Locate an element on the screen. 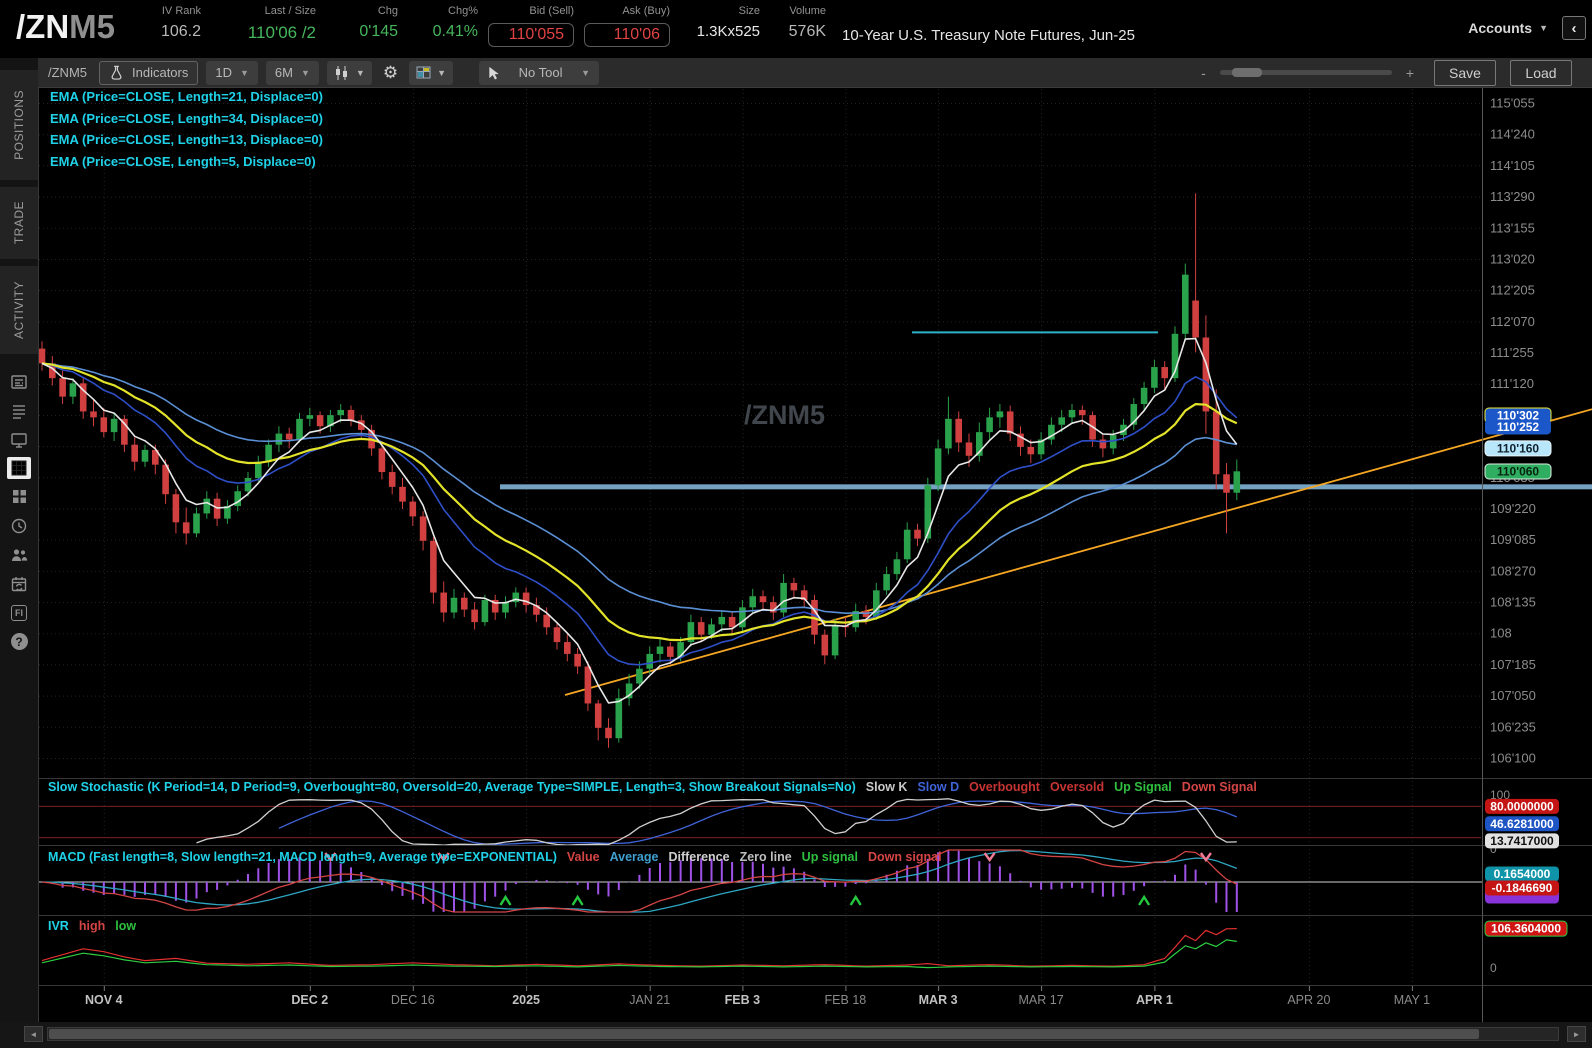 This screenshot has width=1592, height=1048. price-badge: 46.6281000 is located at coordinates (1522, 824).